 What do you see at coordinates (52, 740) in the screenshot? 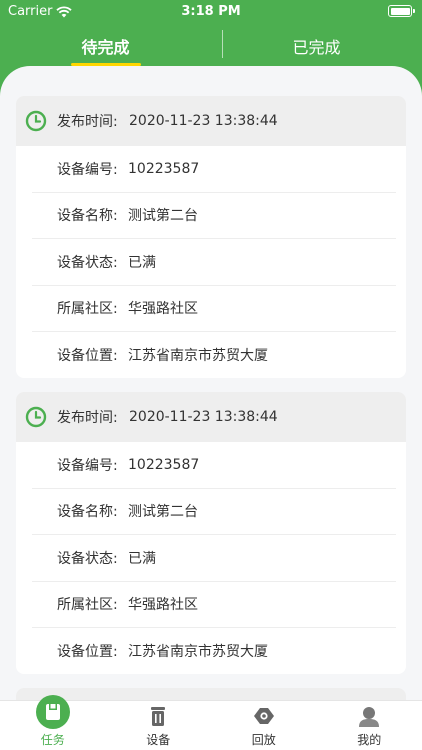
I see `nav-task-label: 任务` at bounding box center [52, 740].